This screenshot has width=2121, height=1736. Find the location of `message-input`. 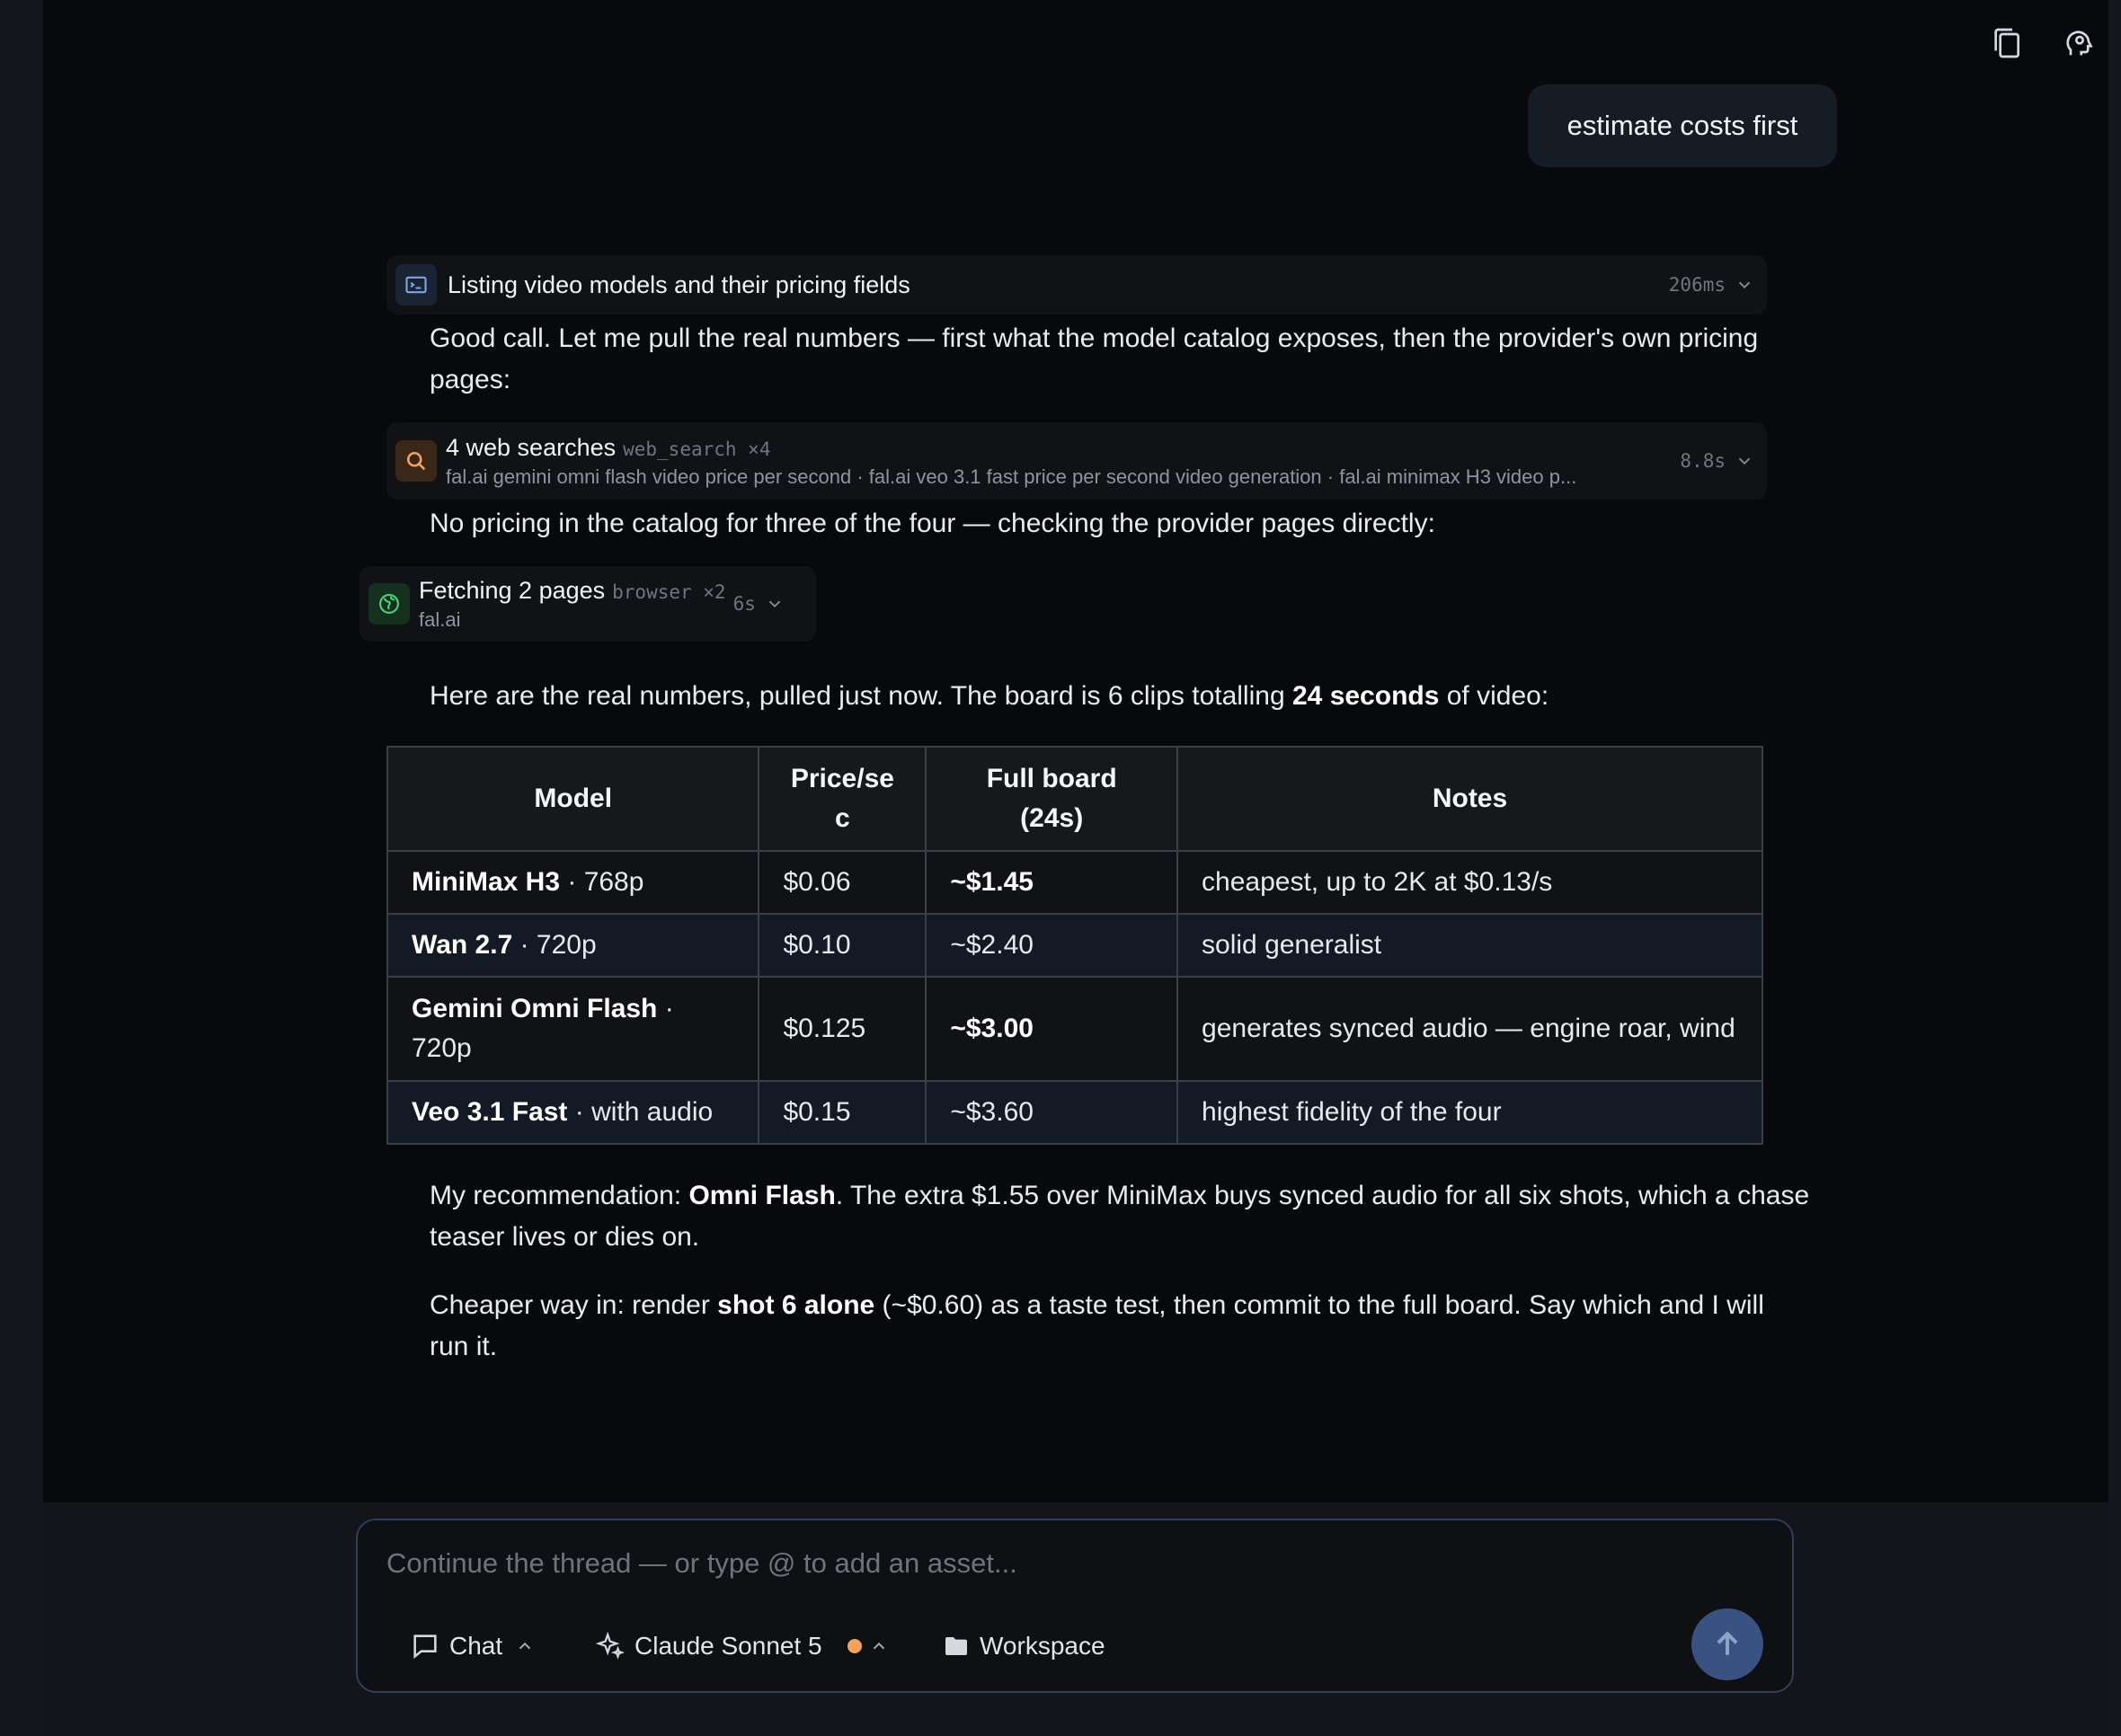

message-input is located at coordinates (1060, 1563).